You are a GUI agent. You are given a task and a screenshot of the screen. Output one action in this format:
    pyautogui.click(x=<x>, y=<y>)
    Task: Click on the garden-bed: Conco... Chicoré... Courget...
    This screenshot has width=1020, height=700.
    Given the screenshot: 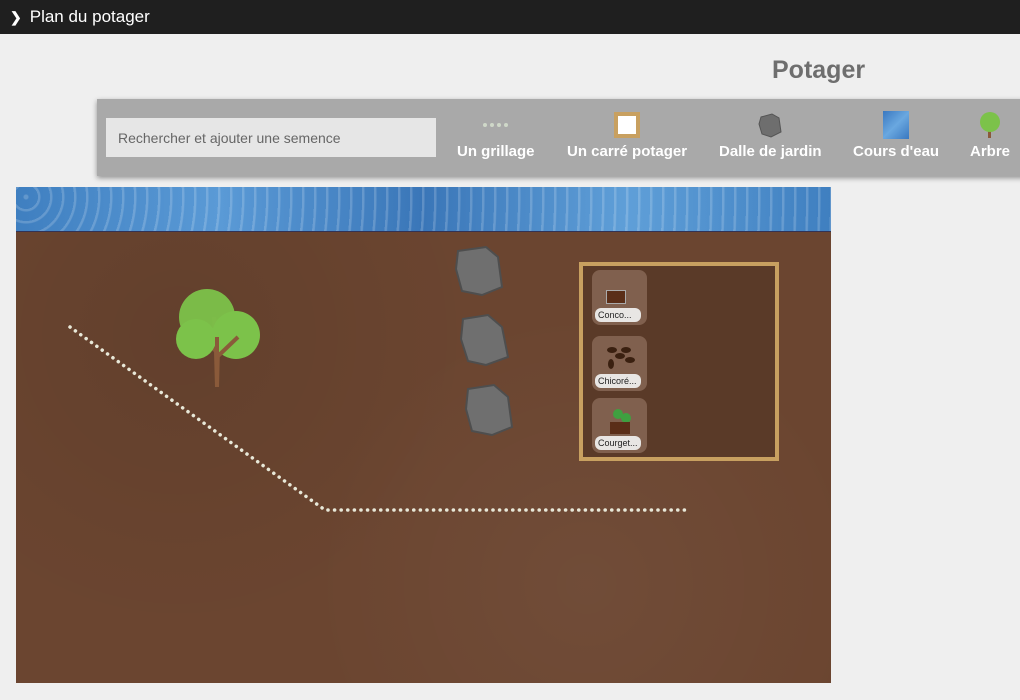 What is the action you would take?
    pyautogui.click(x=679, y=361)
    